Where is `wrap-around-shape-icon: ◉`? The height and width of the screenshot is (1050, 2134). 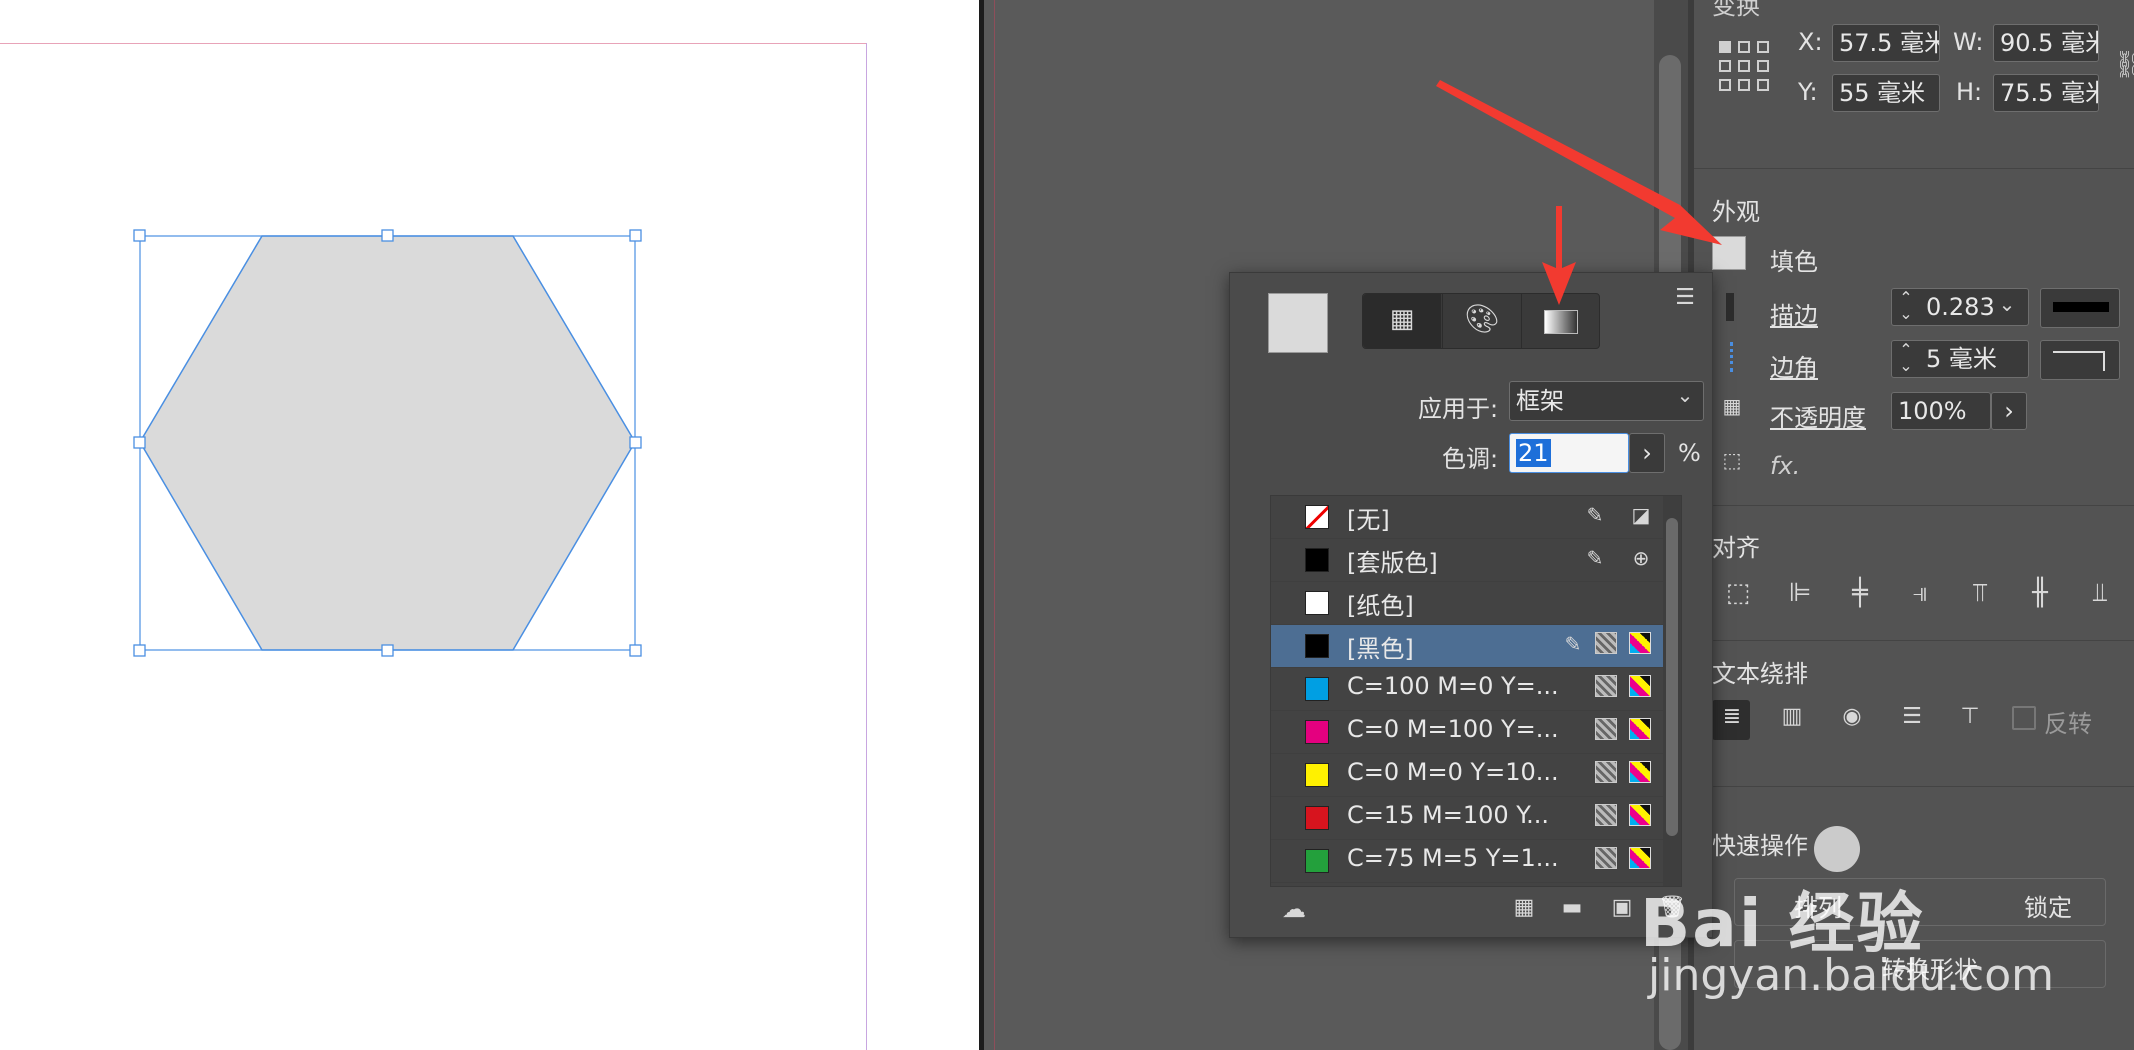 wrap-around-shape-icon: ◉ is located at coordinates (1852, 716).